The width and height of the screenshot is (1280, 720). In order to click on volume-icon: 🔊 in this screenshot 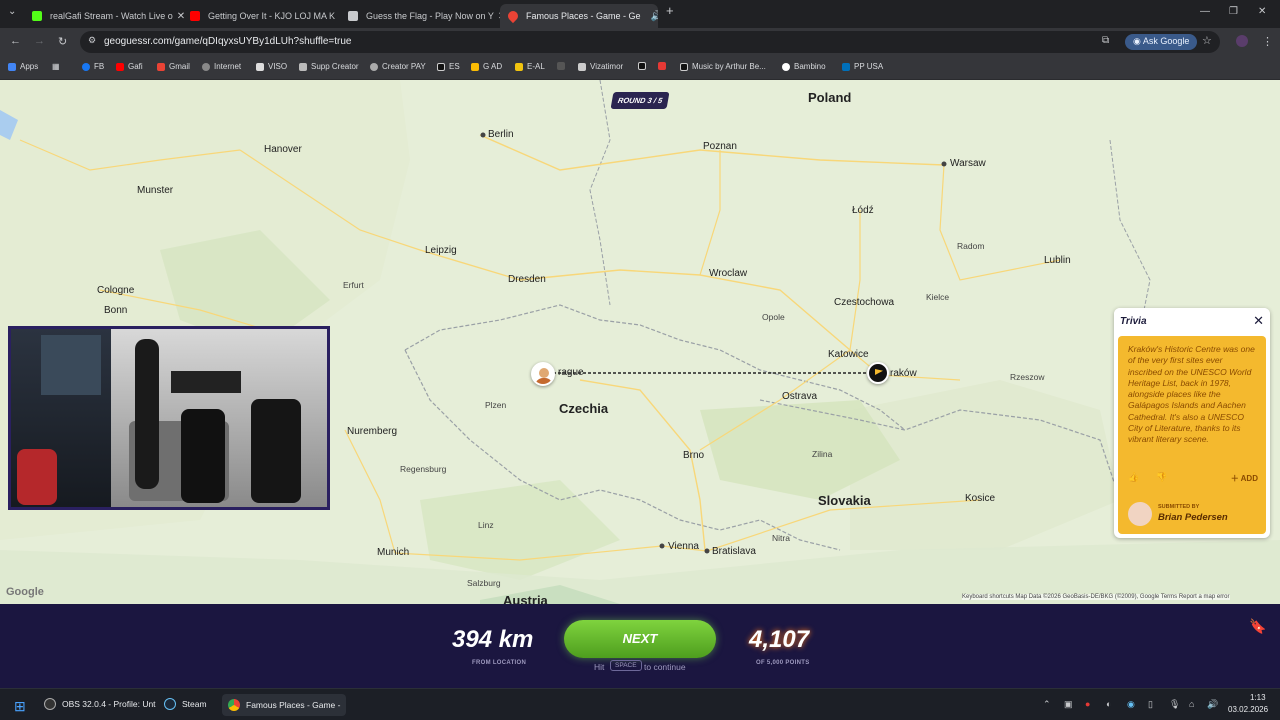, I will do `click(1212, 704)`.